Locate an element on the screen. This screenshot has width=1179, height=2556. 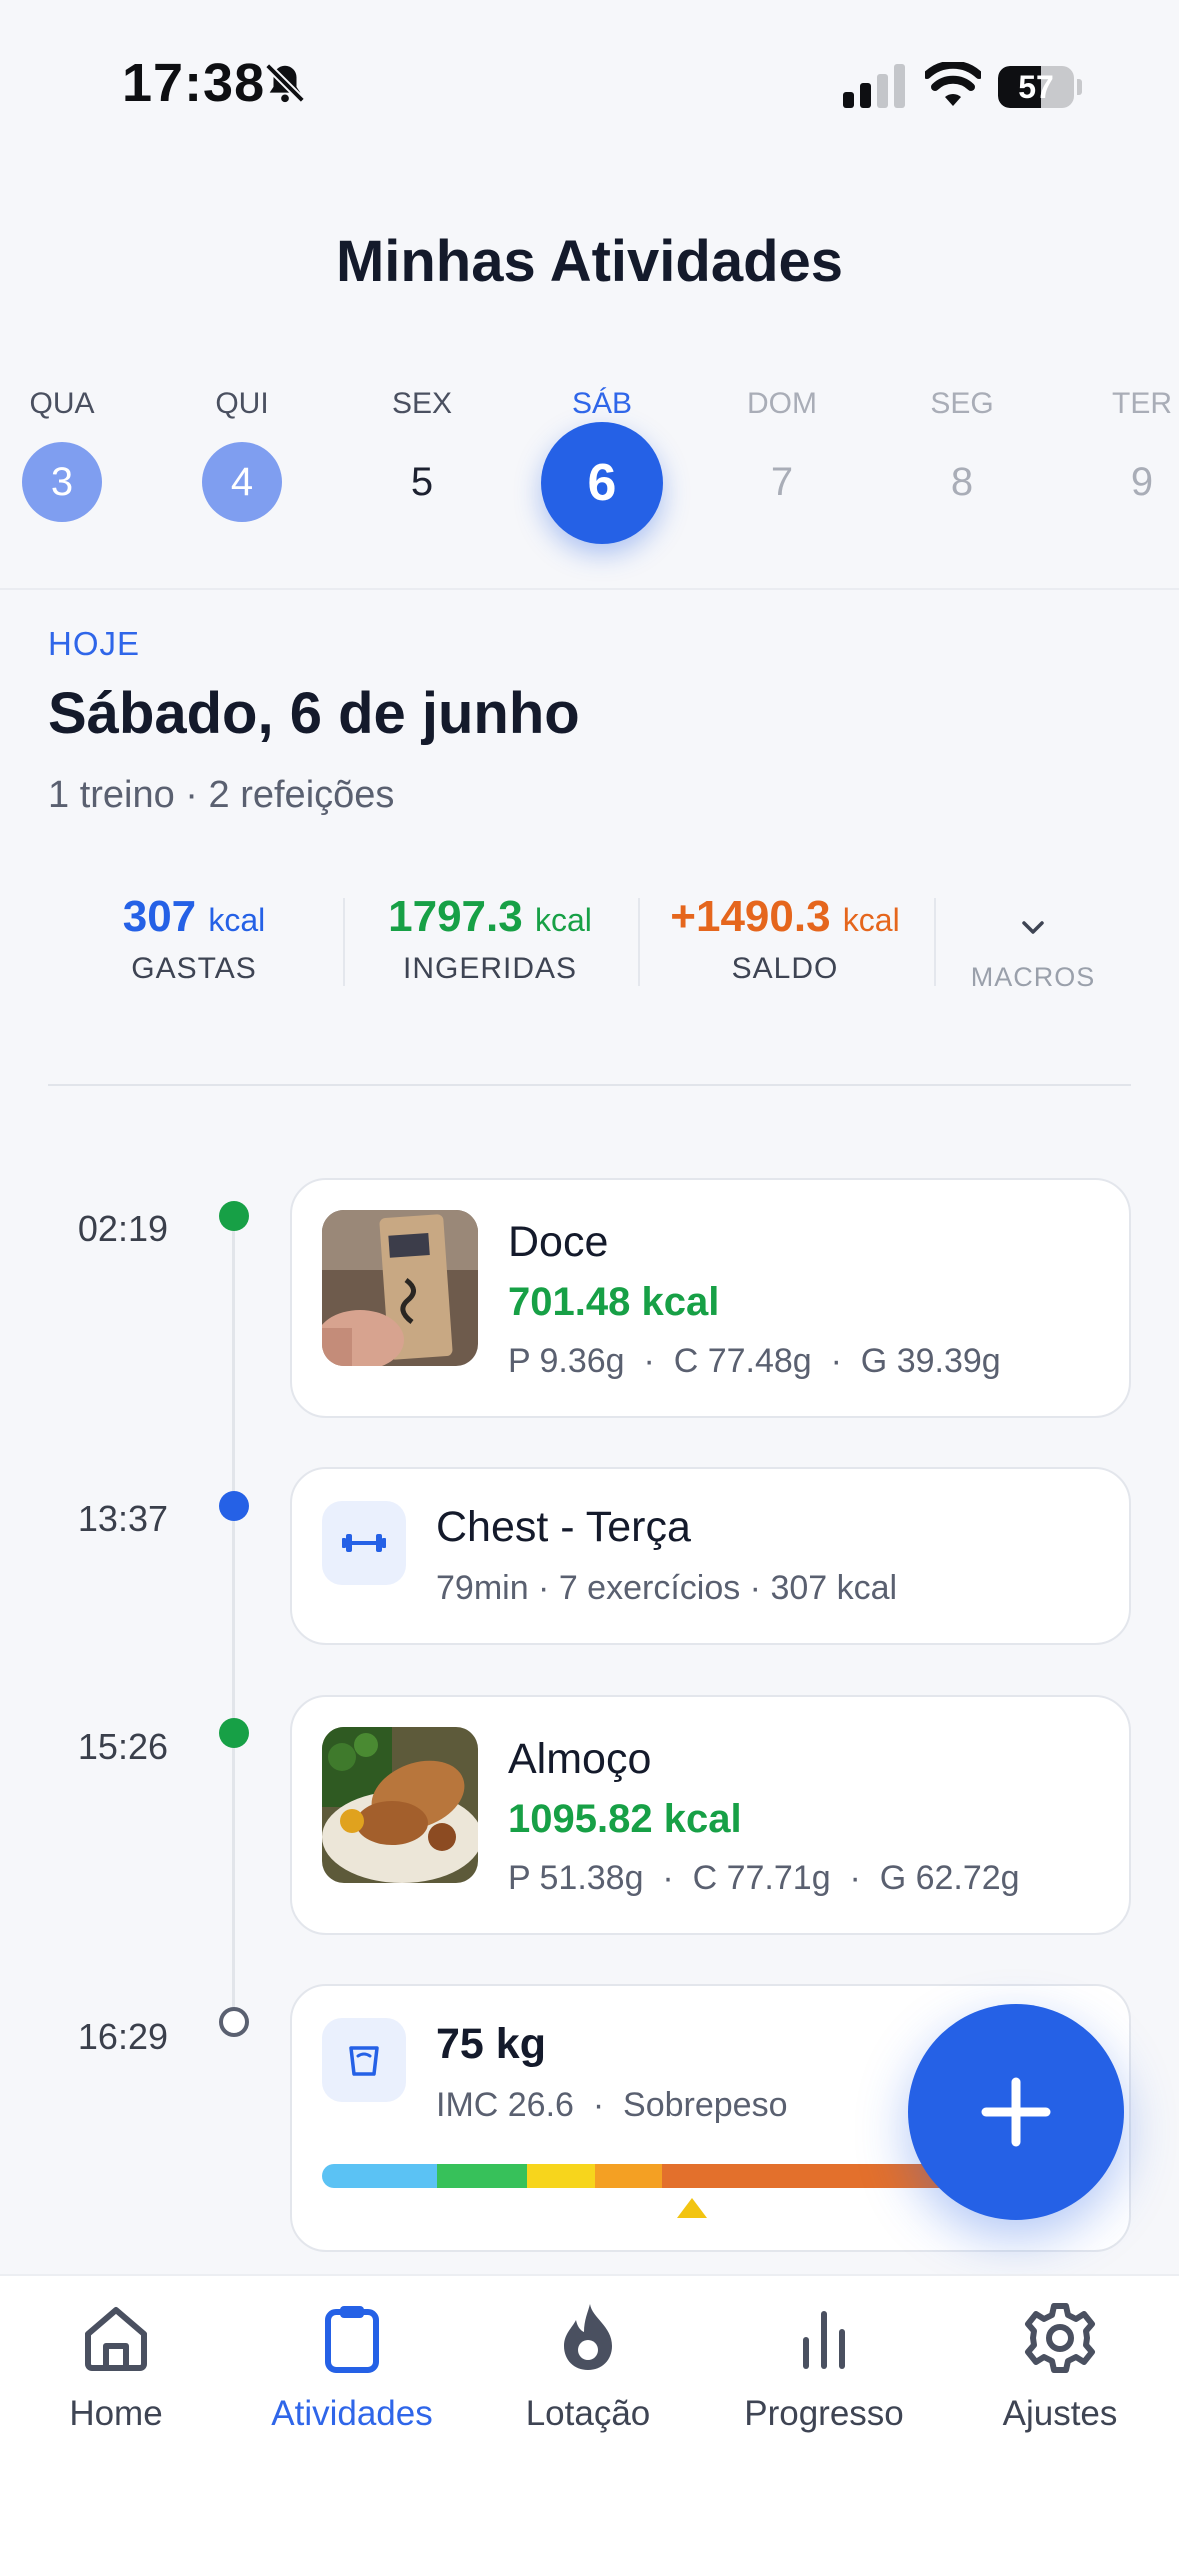
workout-title: Chest - Terça is located at coordinates (563, 1527).